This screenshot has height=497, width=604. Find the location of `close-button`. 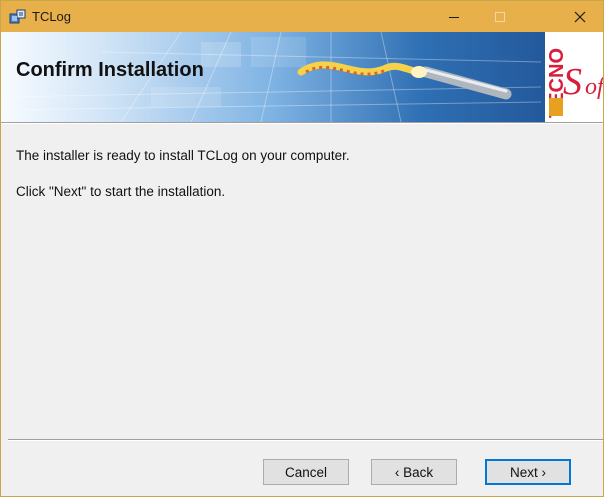

close-button is located at coordinates (580, 16).